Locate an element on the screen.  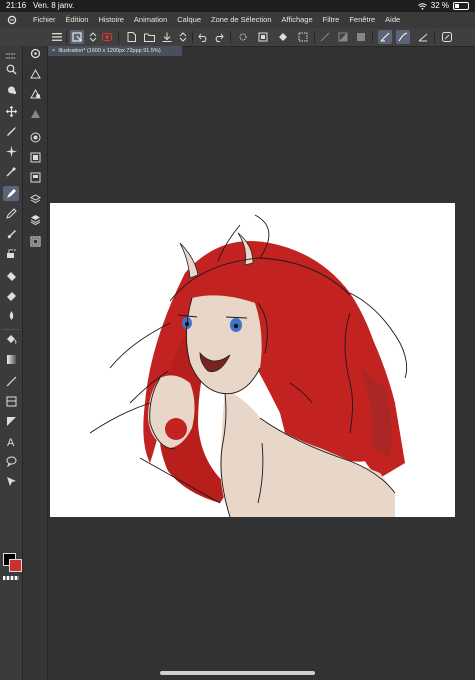
open-folder-icon is located at coordinates (149, 37).